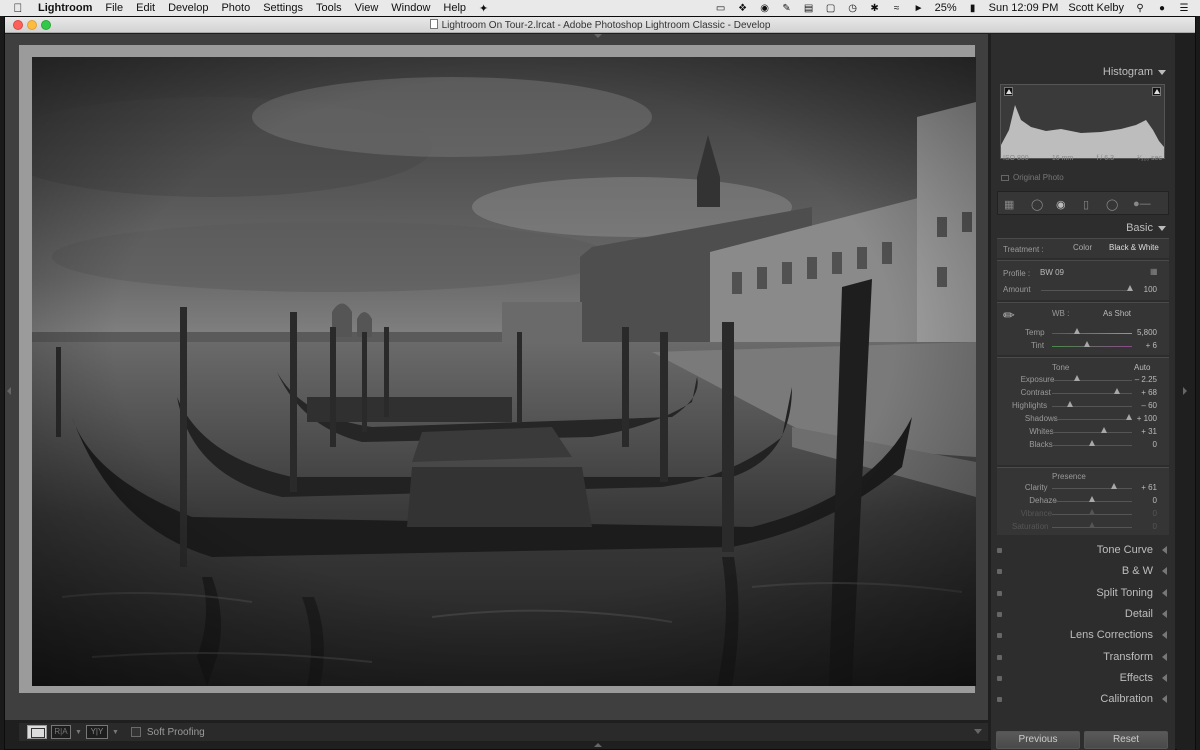 The width and height of the screenshot is (1200, 750). I want to click on battery-icon: ▮, so click(973, 8).